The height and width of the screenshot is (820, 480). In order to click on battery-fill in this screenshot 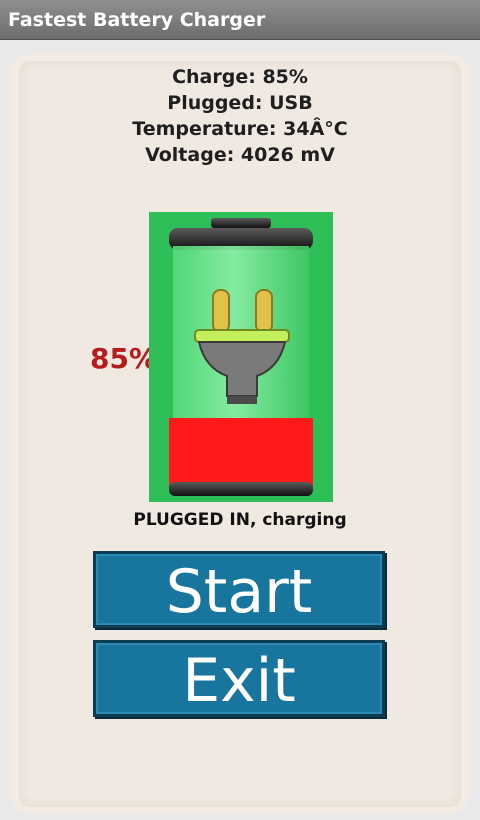, I will do `click(241, 453)`.